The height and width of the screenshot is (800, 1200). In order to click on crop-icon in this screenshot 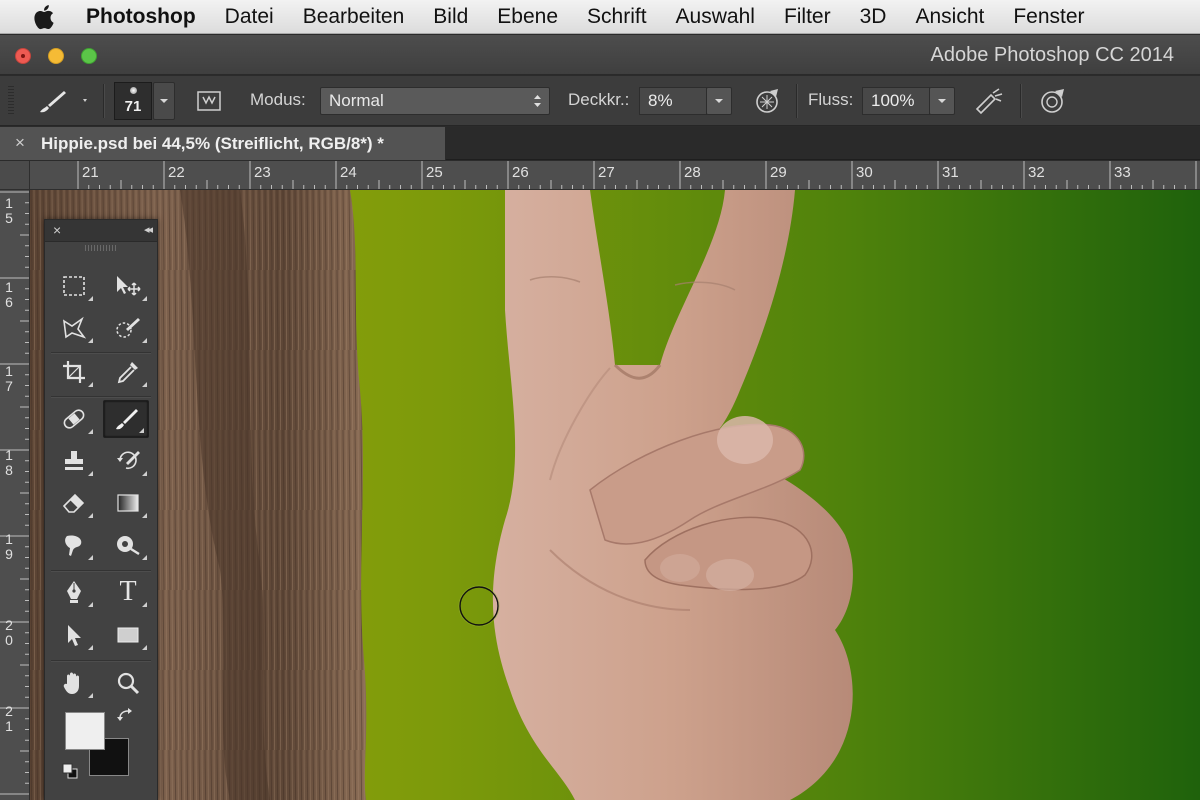, I will do `click(74, 372)`.